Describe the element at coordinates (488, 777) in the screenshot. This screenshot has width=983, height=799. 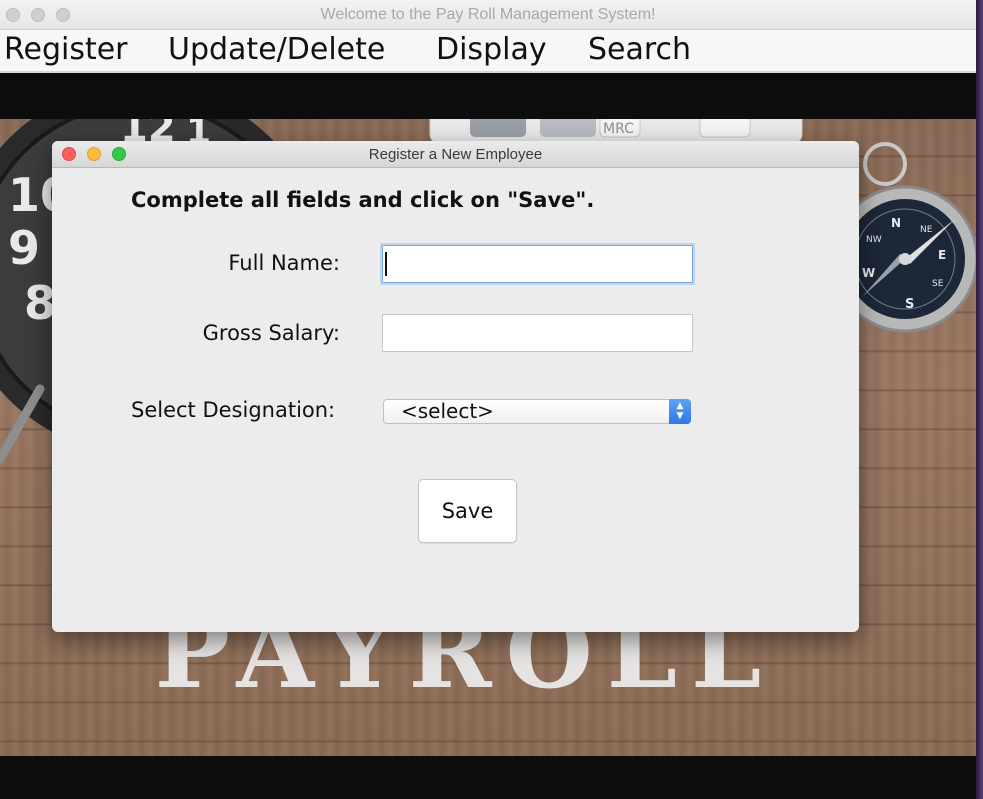
I see `bottom-strip` at that location.